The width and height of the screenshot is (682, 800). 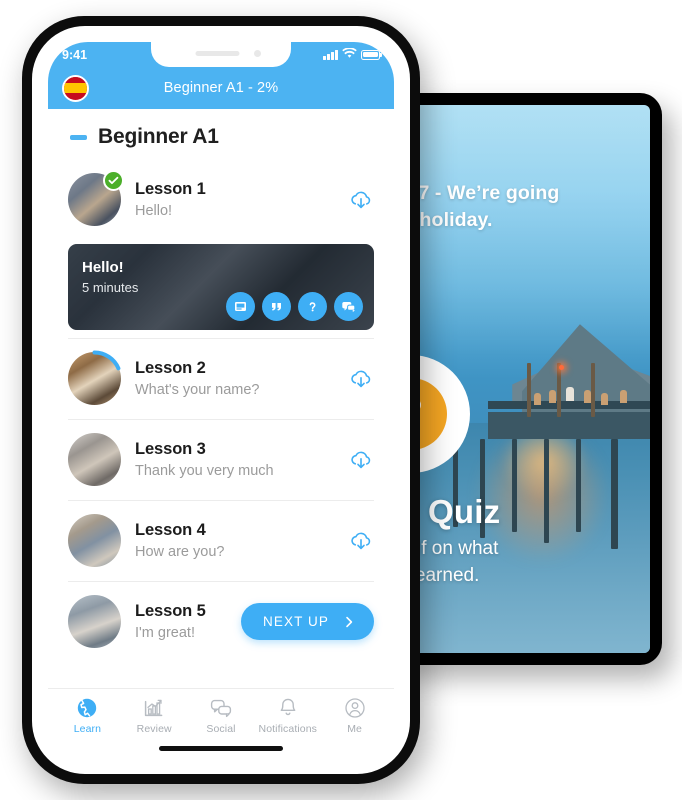 What do you see at coordinates (154, 210) in the screenshot?
I see `lesson-desc: Hello!` at bounding box center [154, 210].